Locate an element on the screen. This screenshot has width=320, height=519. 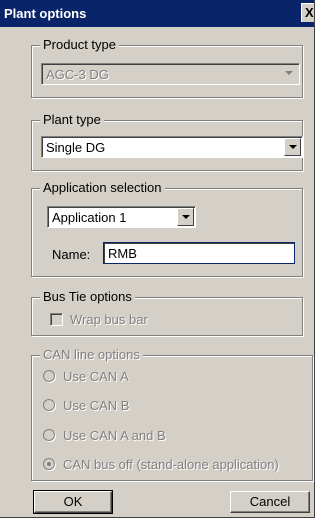
application-value: Application 1 is located at coordinates (89, 217).